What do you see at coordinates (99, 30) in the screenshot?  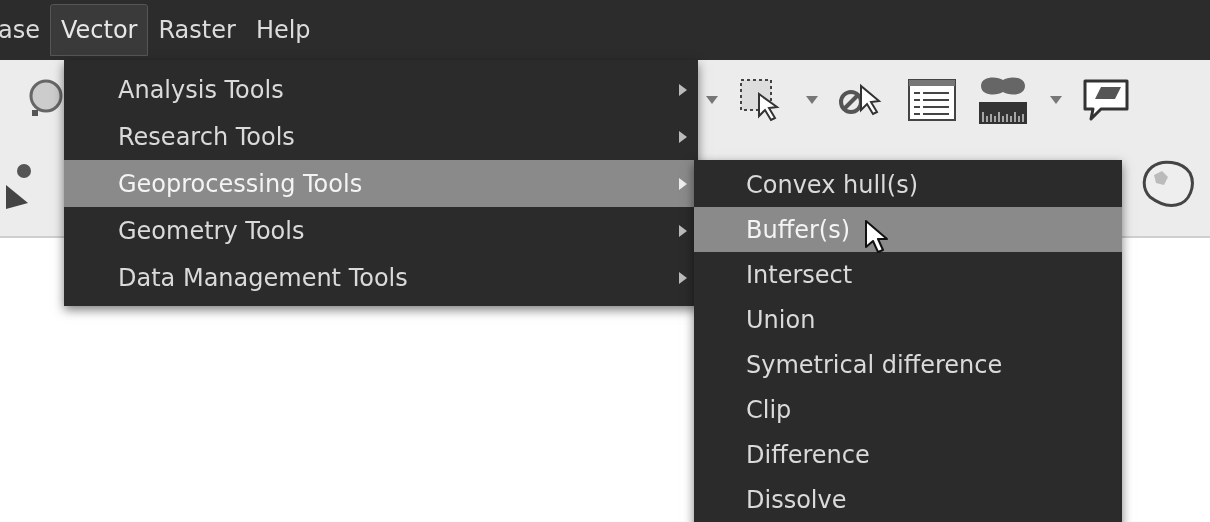 I see `menu-bar-item: Vector` at bounding box center [99, 30].